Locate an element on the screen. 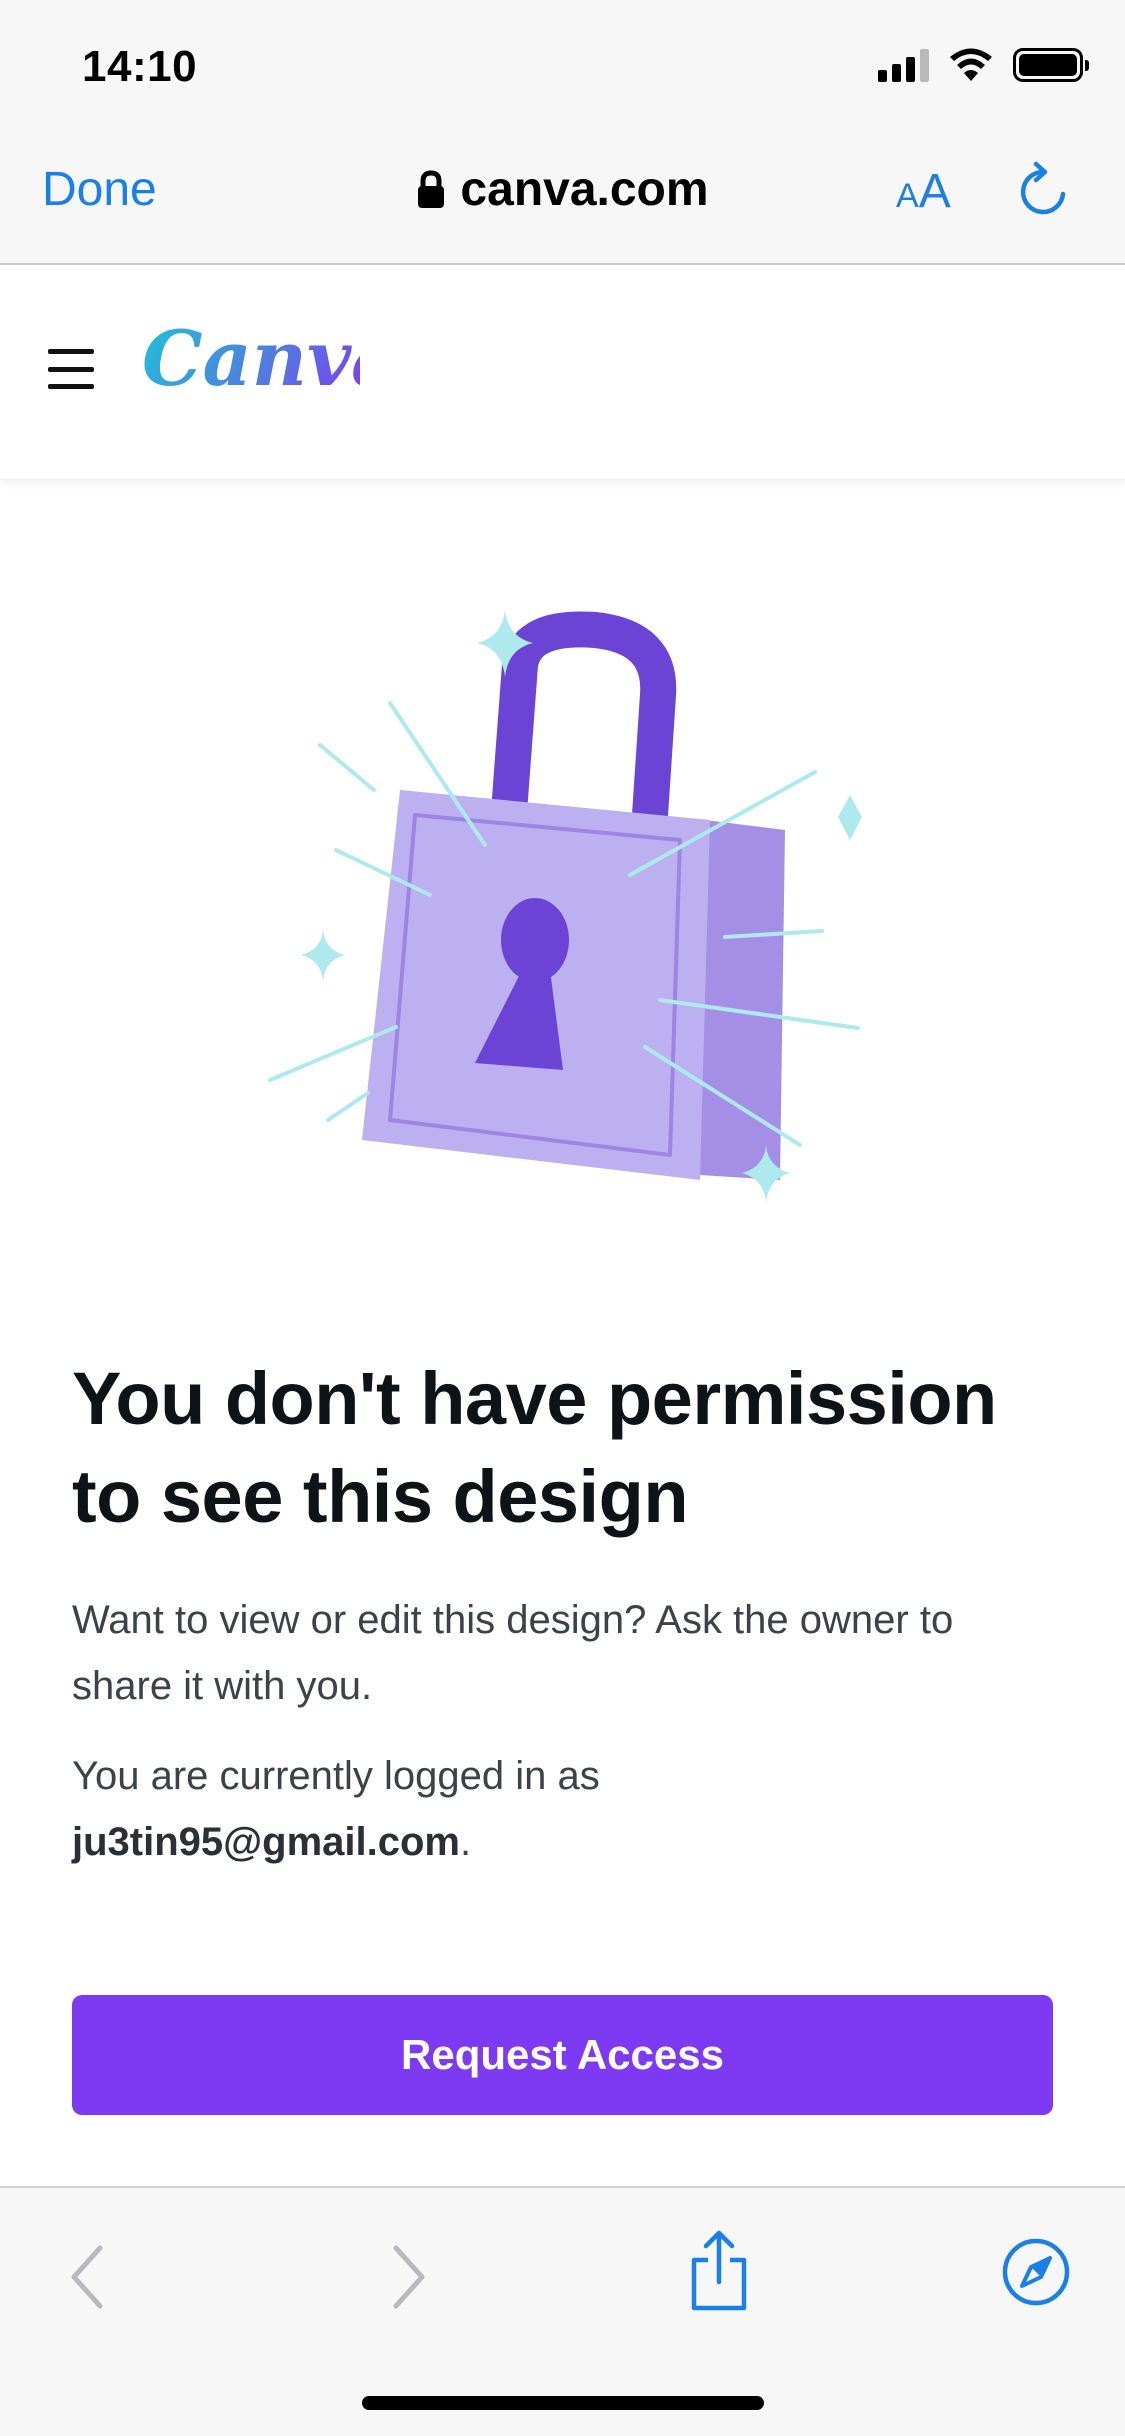 The width and height of the screenshot is (1125, 2436). text-size-button: A A is located at coordinates (923, 191).